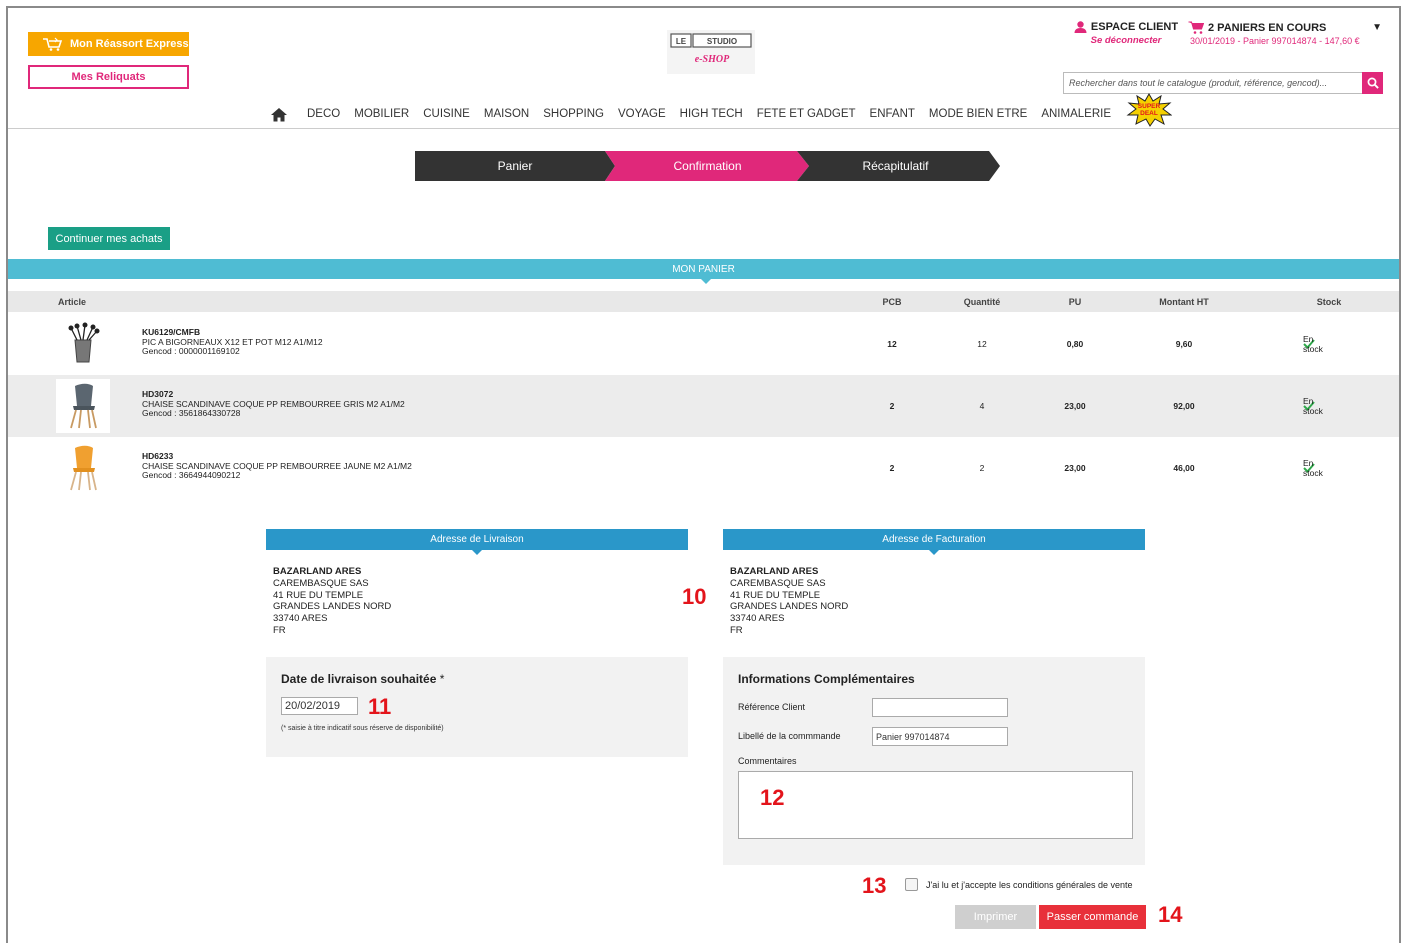 Image resolution: width=1407 pixels, height=943 pixels. I want to click on product-gencod: Gencod : 3664944090212, so click(191, 475).